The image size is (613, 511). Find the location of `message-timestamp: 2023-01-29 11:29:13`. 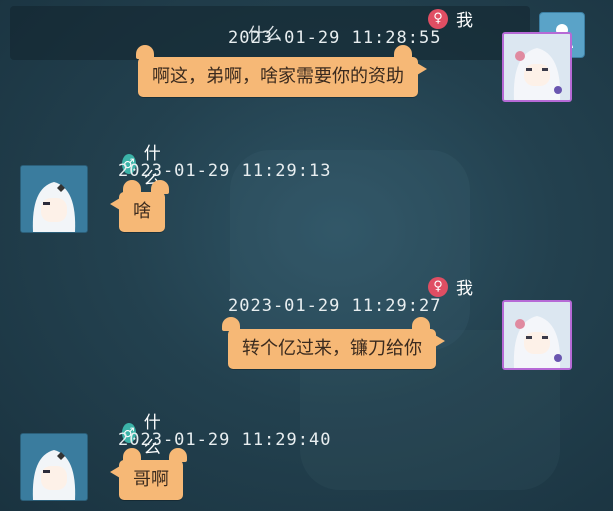

message-timestamp: 2023-01-29 11:29:13 is located at coordinates (225, 171).